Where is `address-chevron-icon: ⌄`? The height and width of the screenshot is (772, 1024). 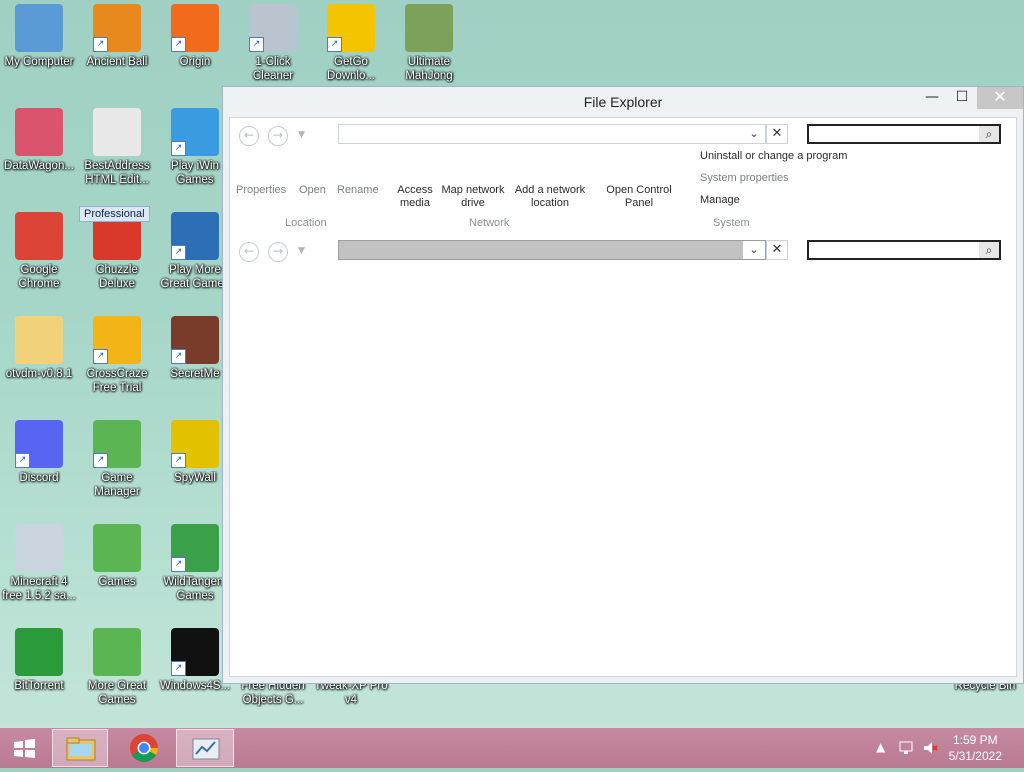
address-chevron-icon: ⌄ is located at coordinates (754, 134).